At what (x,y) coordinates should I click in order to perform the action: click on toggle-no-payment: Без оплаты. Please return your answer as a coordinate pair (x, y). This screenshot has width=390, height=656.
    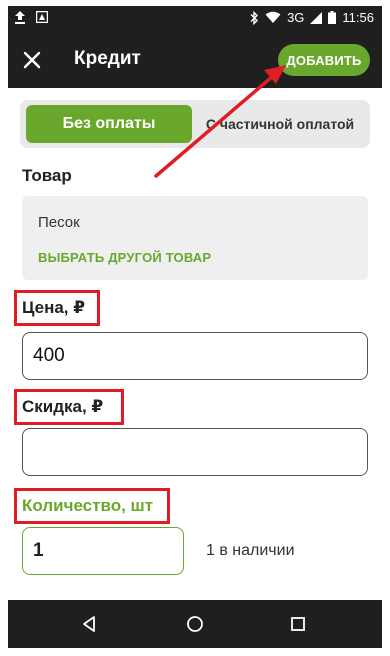
    Looking at the image, I should click on (109, 124).